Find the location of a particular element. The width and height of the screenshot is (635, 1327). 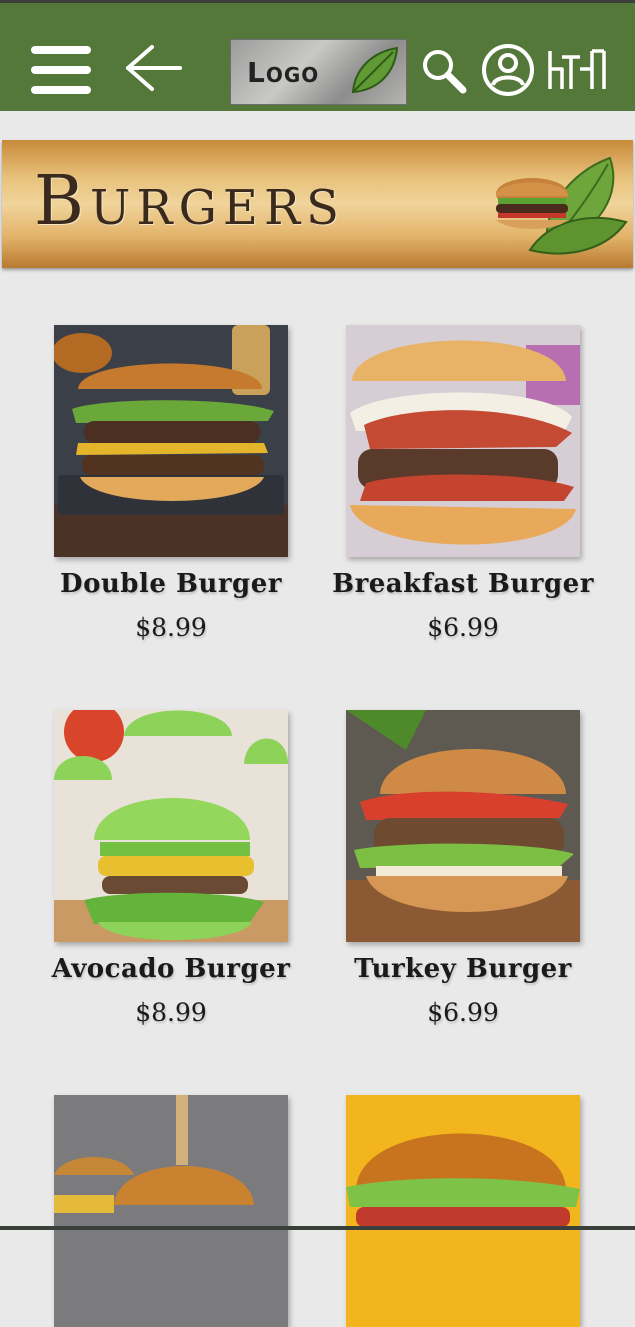

menu-button is located at coordinates (61, 70).